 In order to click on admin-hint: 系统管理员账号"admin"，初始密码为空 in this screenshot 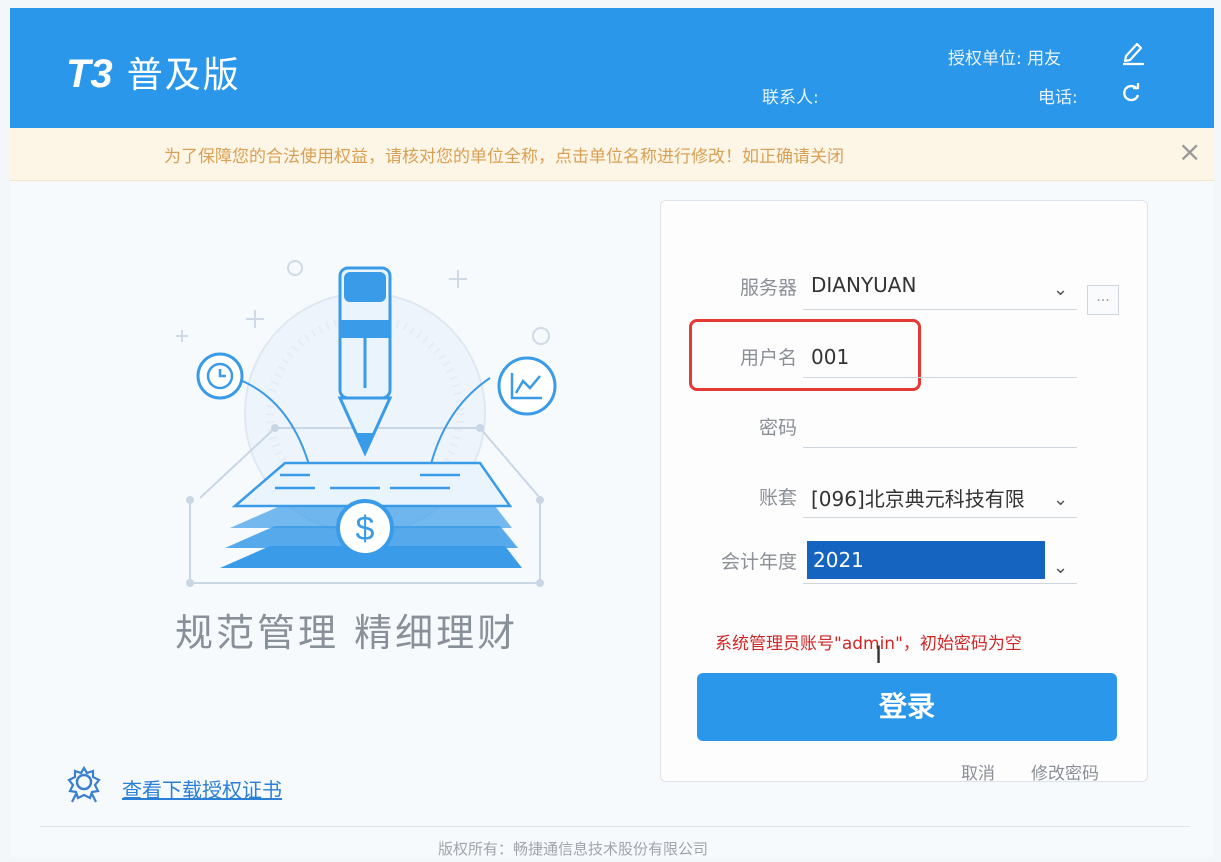, I will do `click(868, 644)`.